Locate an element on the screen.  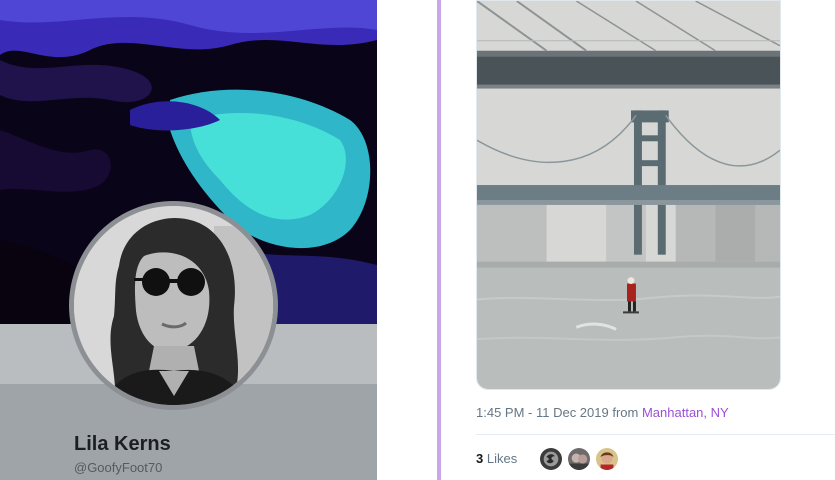
modal-backdrop-gap is located at coordinates (407, 240).